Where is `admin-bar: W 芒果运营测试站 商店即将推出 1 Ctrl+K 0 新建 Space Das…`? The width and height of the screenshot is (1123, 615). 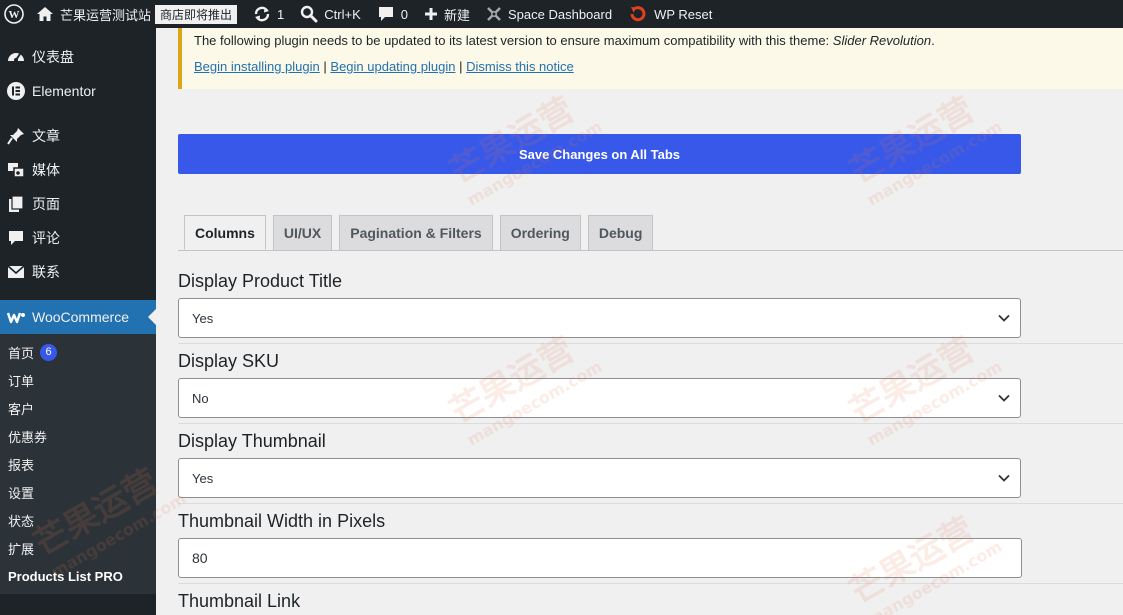 admin-bar: W 芒果运营测试站 商店即将推出 1 Ctrl+K 0 新建 Space Das… is located at coordinates (561, 14).